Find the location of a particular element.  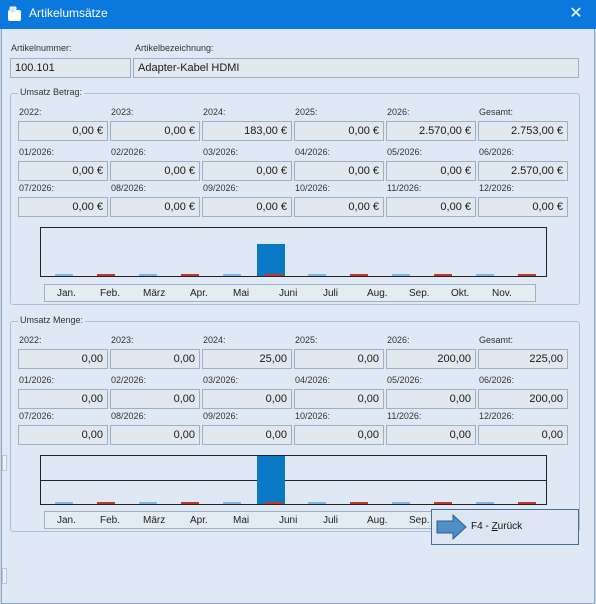

month-tick-label: Juli is located at coordinates (331, 293).